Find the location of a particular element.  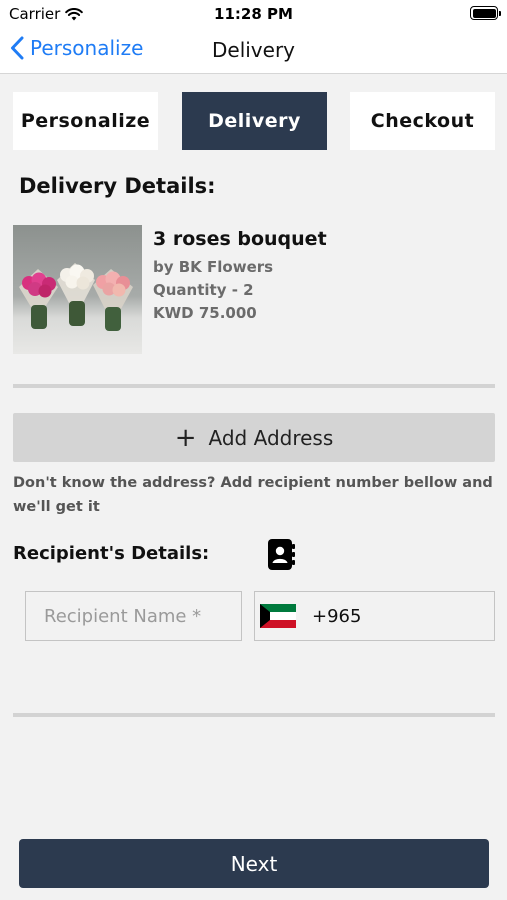

next-button-label: Next is located at coordinates (254, 863).